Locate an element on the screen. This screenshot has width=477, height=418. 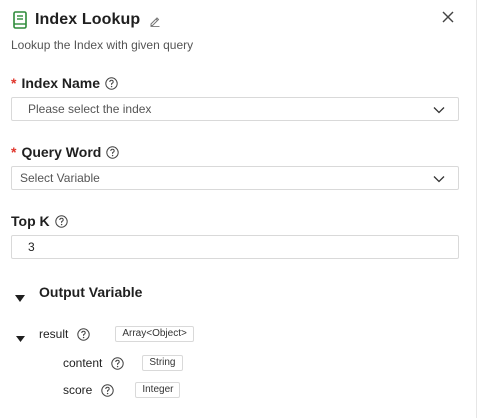
panel-title: Index Lookup is located at coordinates (88, 19).